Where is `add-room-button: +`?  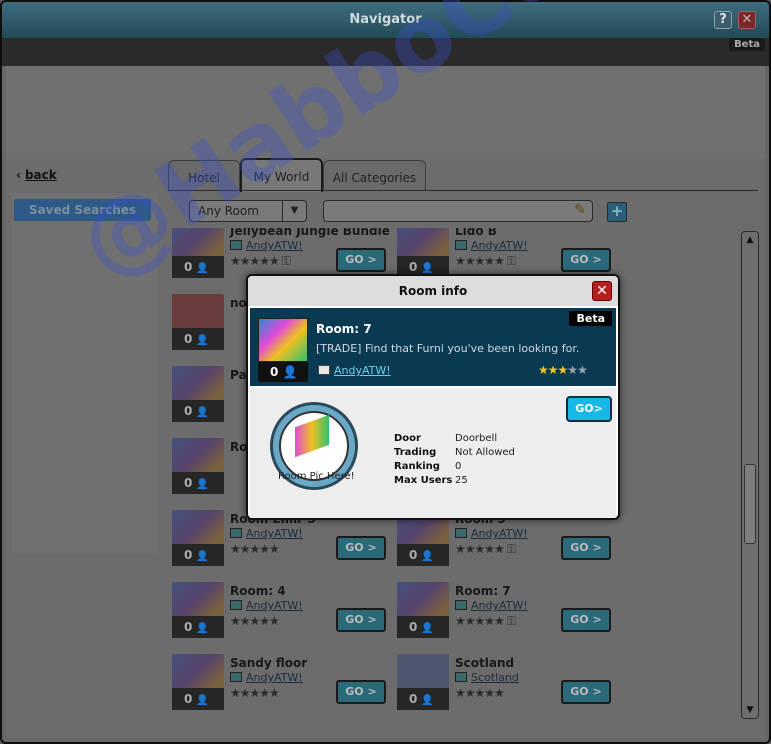 add-room-button: + is located at coordinates (617, 212).